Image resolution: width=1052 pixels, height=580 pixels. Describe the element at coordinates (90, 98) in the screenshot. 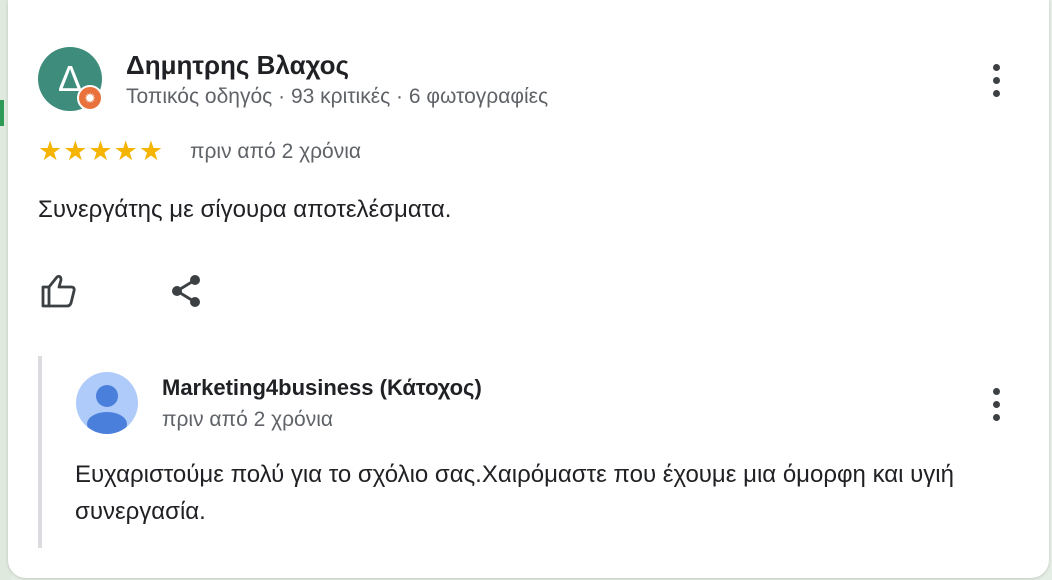

I see `local-guide-badge-icon: ✹` at that location.